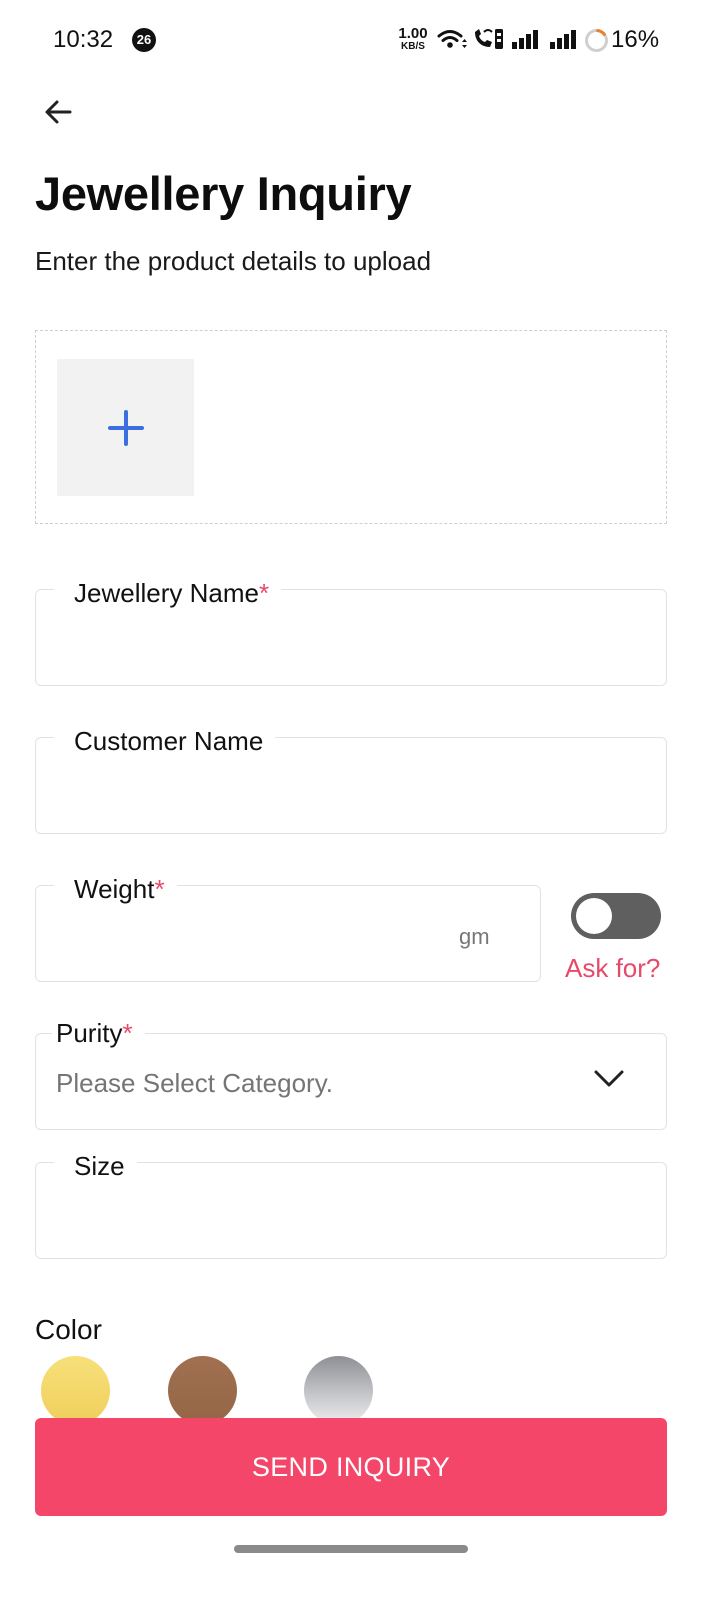 Image resolution: width=716 pixels, height=1600 pixels. I want to click on weight-label: Weight*, so click(115, 889).